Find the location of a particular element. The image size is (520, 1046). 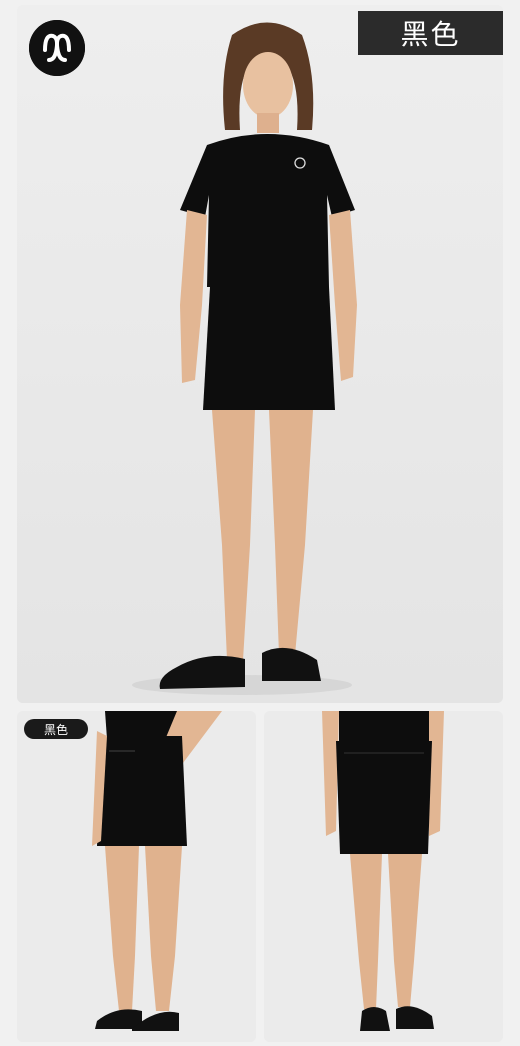

detail-photo-front: 黑色 is located at coordinates (136, 876).